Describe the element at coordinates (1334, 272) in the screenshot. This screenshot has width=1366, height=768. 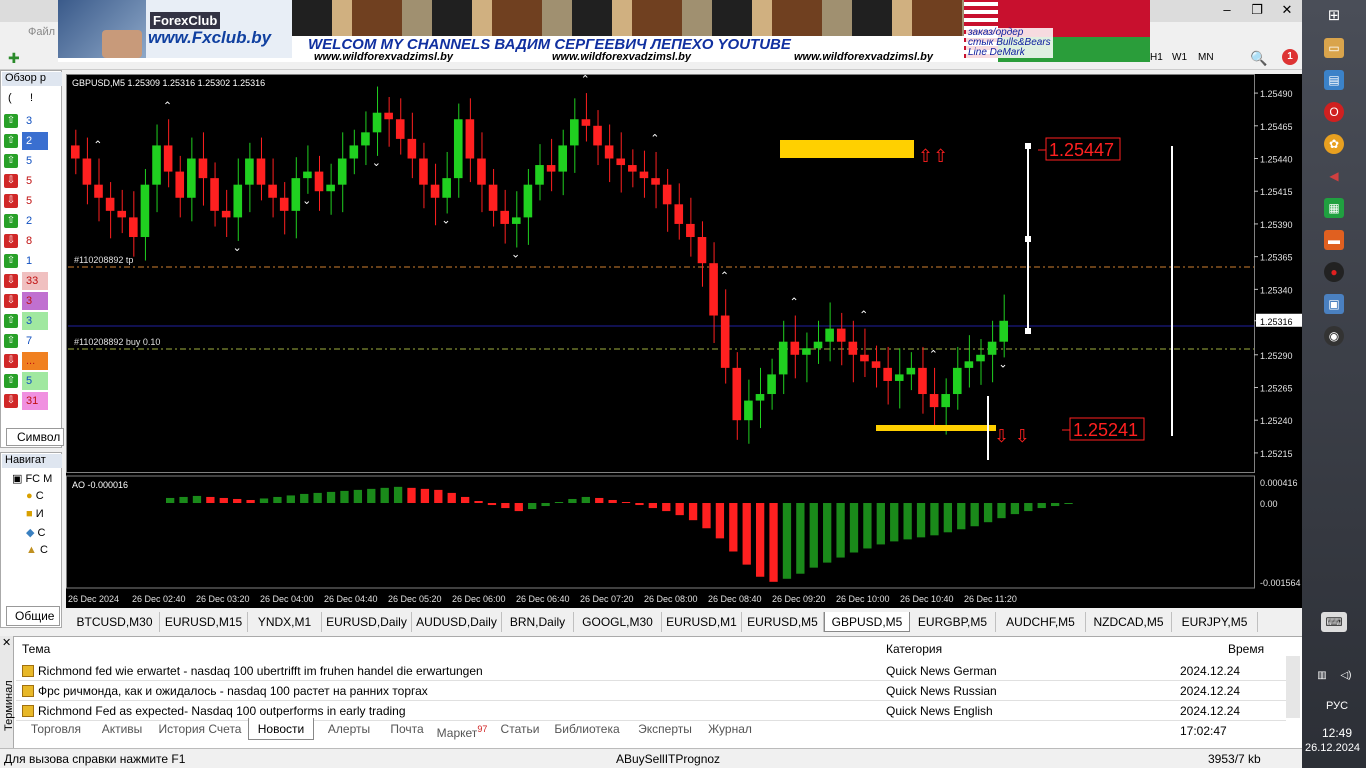
I see `record-icon: ●` at that location.